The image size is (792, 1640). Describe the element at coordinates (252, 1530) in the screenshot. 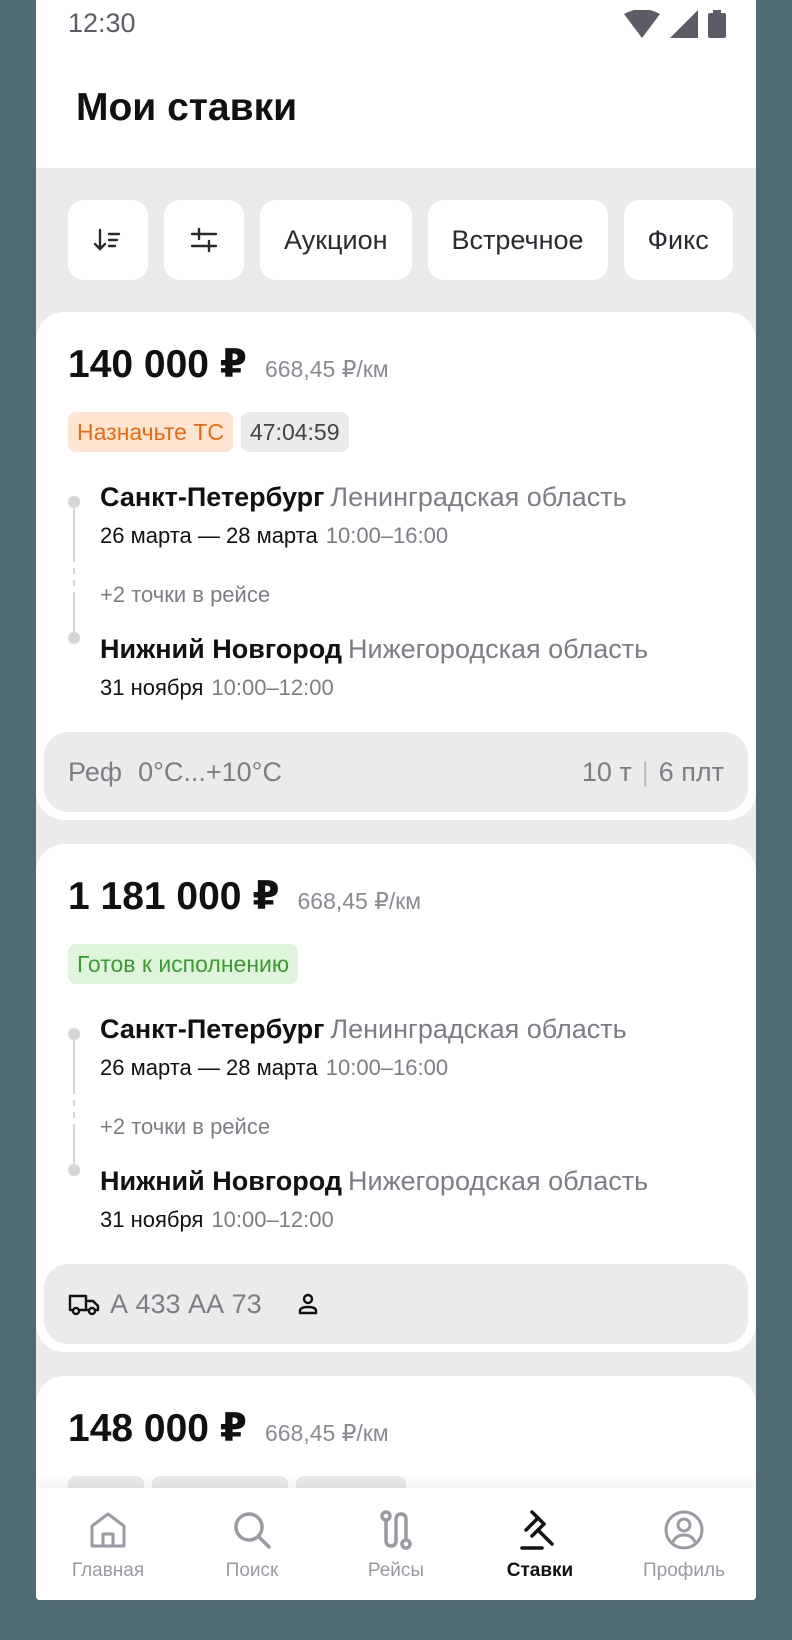

I see `search-icon` at that location.